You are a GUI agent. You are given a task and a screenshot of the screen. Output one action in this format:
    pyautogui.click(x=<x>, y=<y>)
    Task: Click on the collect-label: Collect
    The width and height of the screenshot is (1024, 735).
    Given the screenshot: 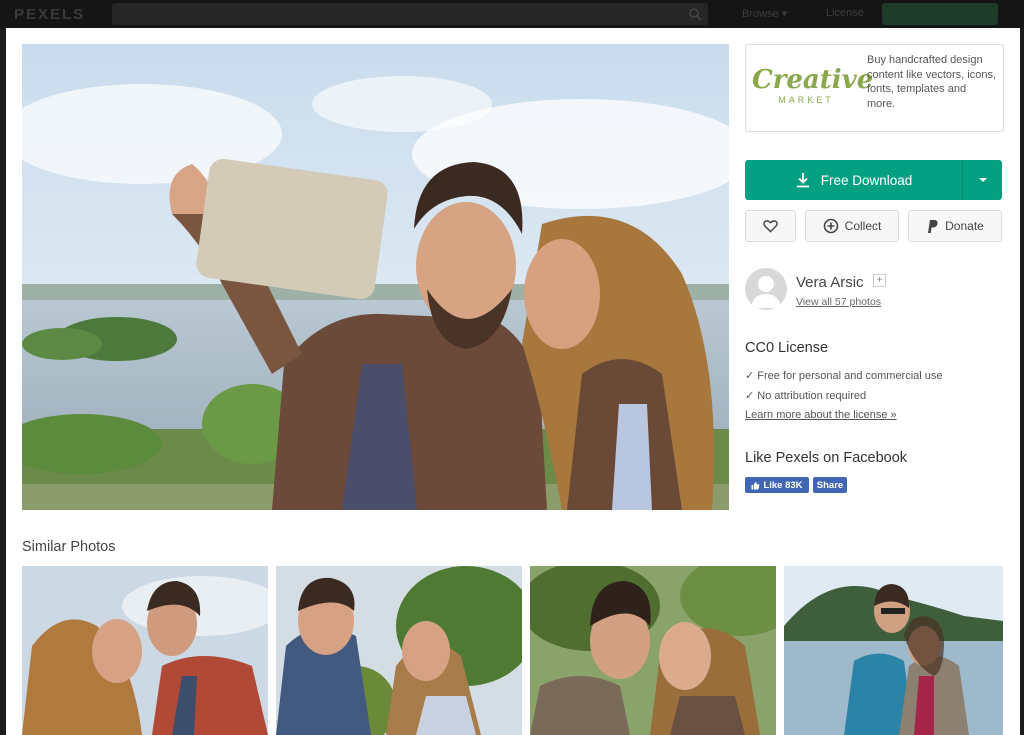 What is the action you would take?
    pyautogui.click(x=863, y=226)
    